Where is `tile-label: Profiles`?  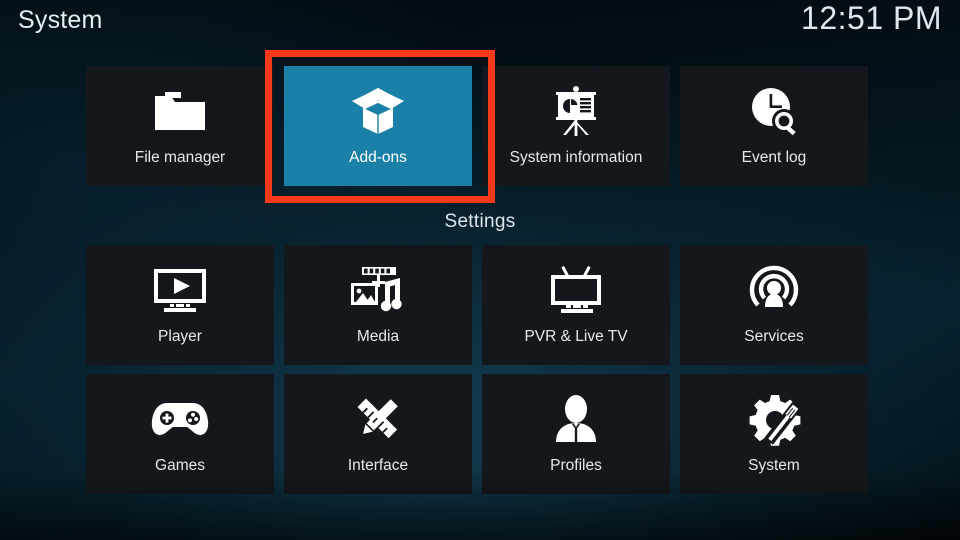 tile-label: Profiles is located at coordinates (576, 465).